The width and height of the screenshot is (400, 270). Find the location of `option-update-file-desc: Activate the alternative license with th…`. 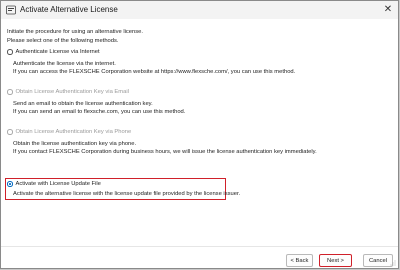

option-update-file-desc: Activate the alternative license with th… is located at coordinates (127, 194).